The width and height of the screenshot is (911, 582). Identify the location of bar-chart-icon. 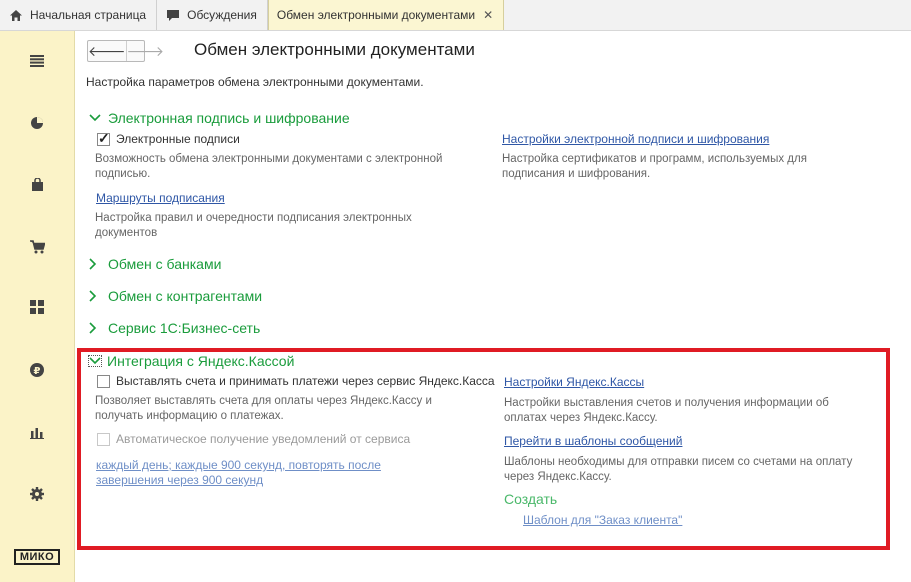
(37, 433).